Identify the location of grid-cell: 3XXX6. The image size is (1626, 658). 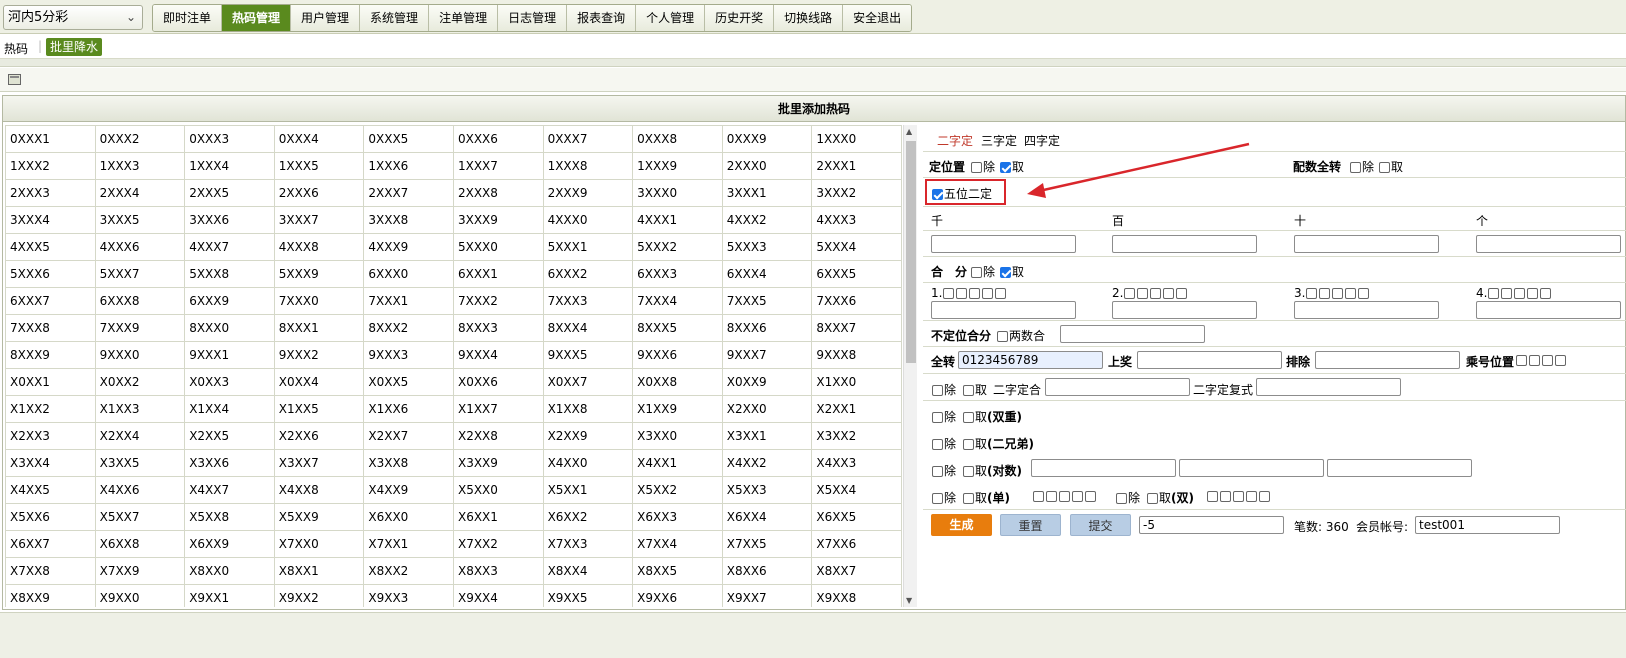
(229, 220).